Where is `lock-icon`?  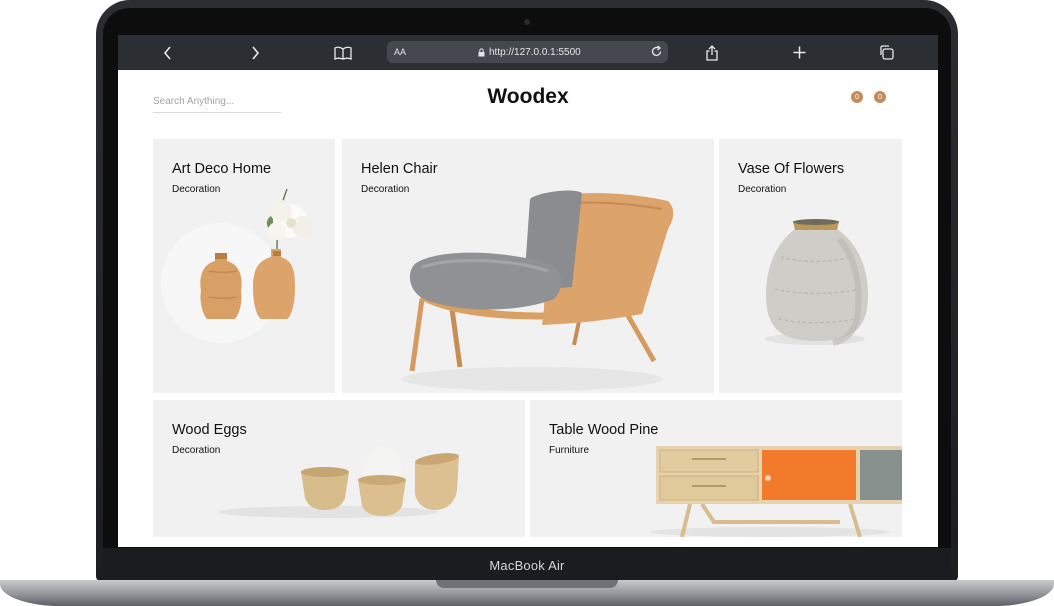 lock-icon is located at coordinates (481, 51).